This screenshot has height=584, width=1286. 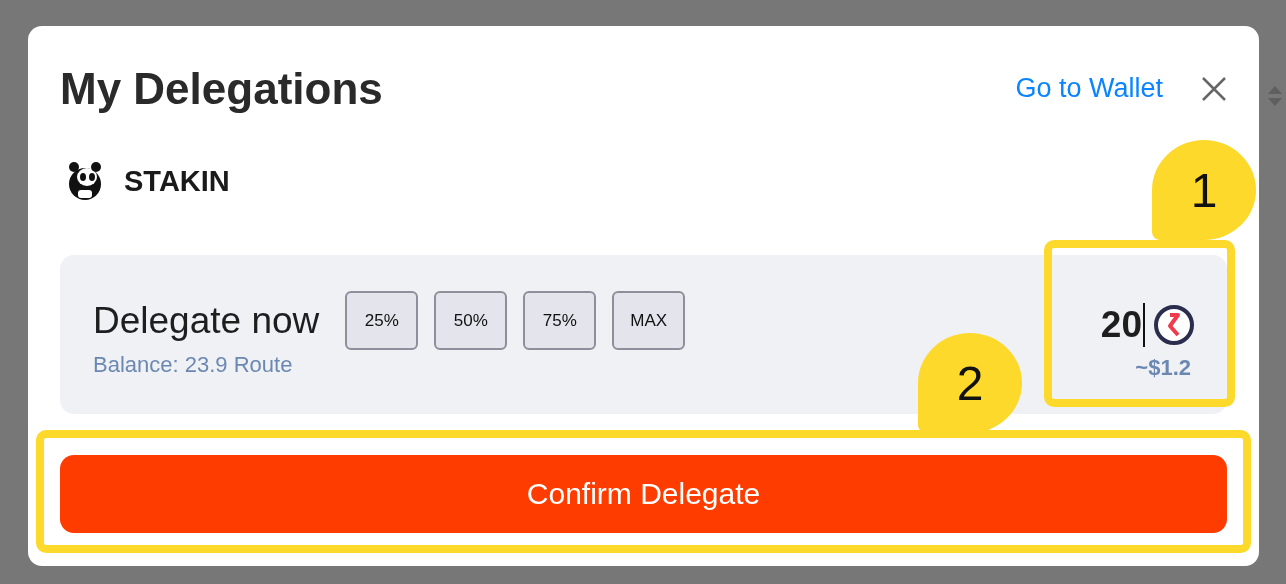 What do you see at coordinates (1163, 367) in the screenshot?
I see `usd-value: ~$1.2` at bounding box center [1163, 367].